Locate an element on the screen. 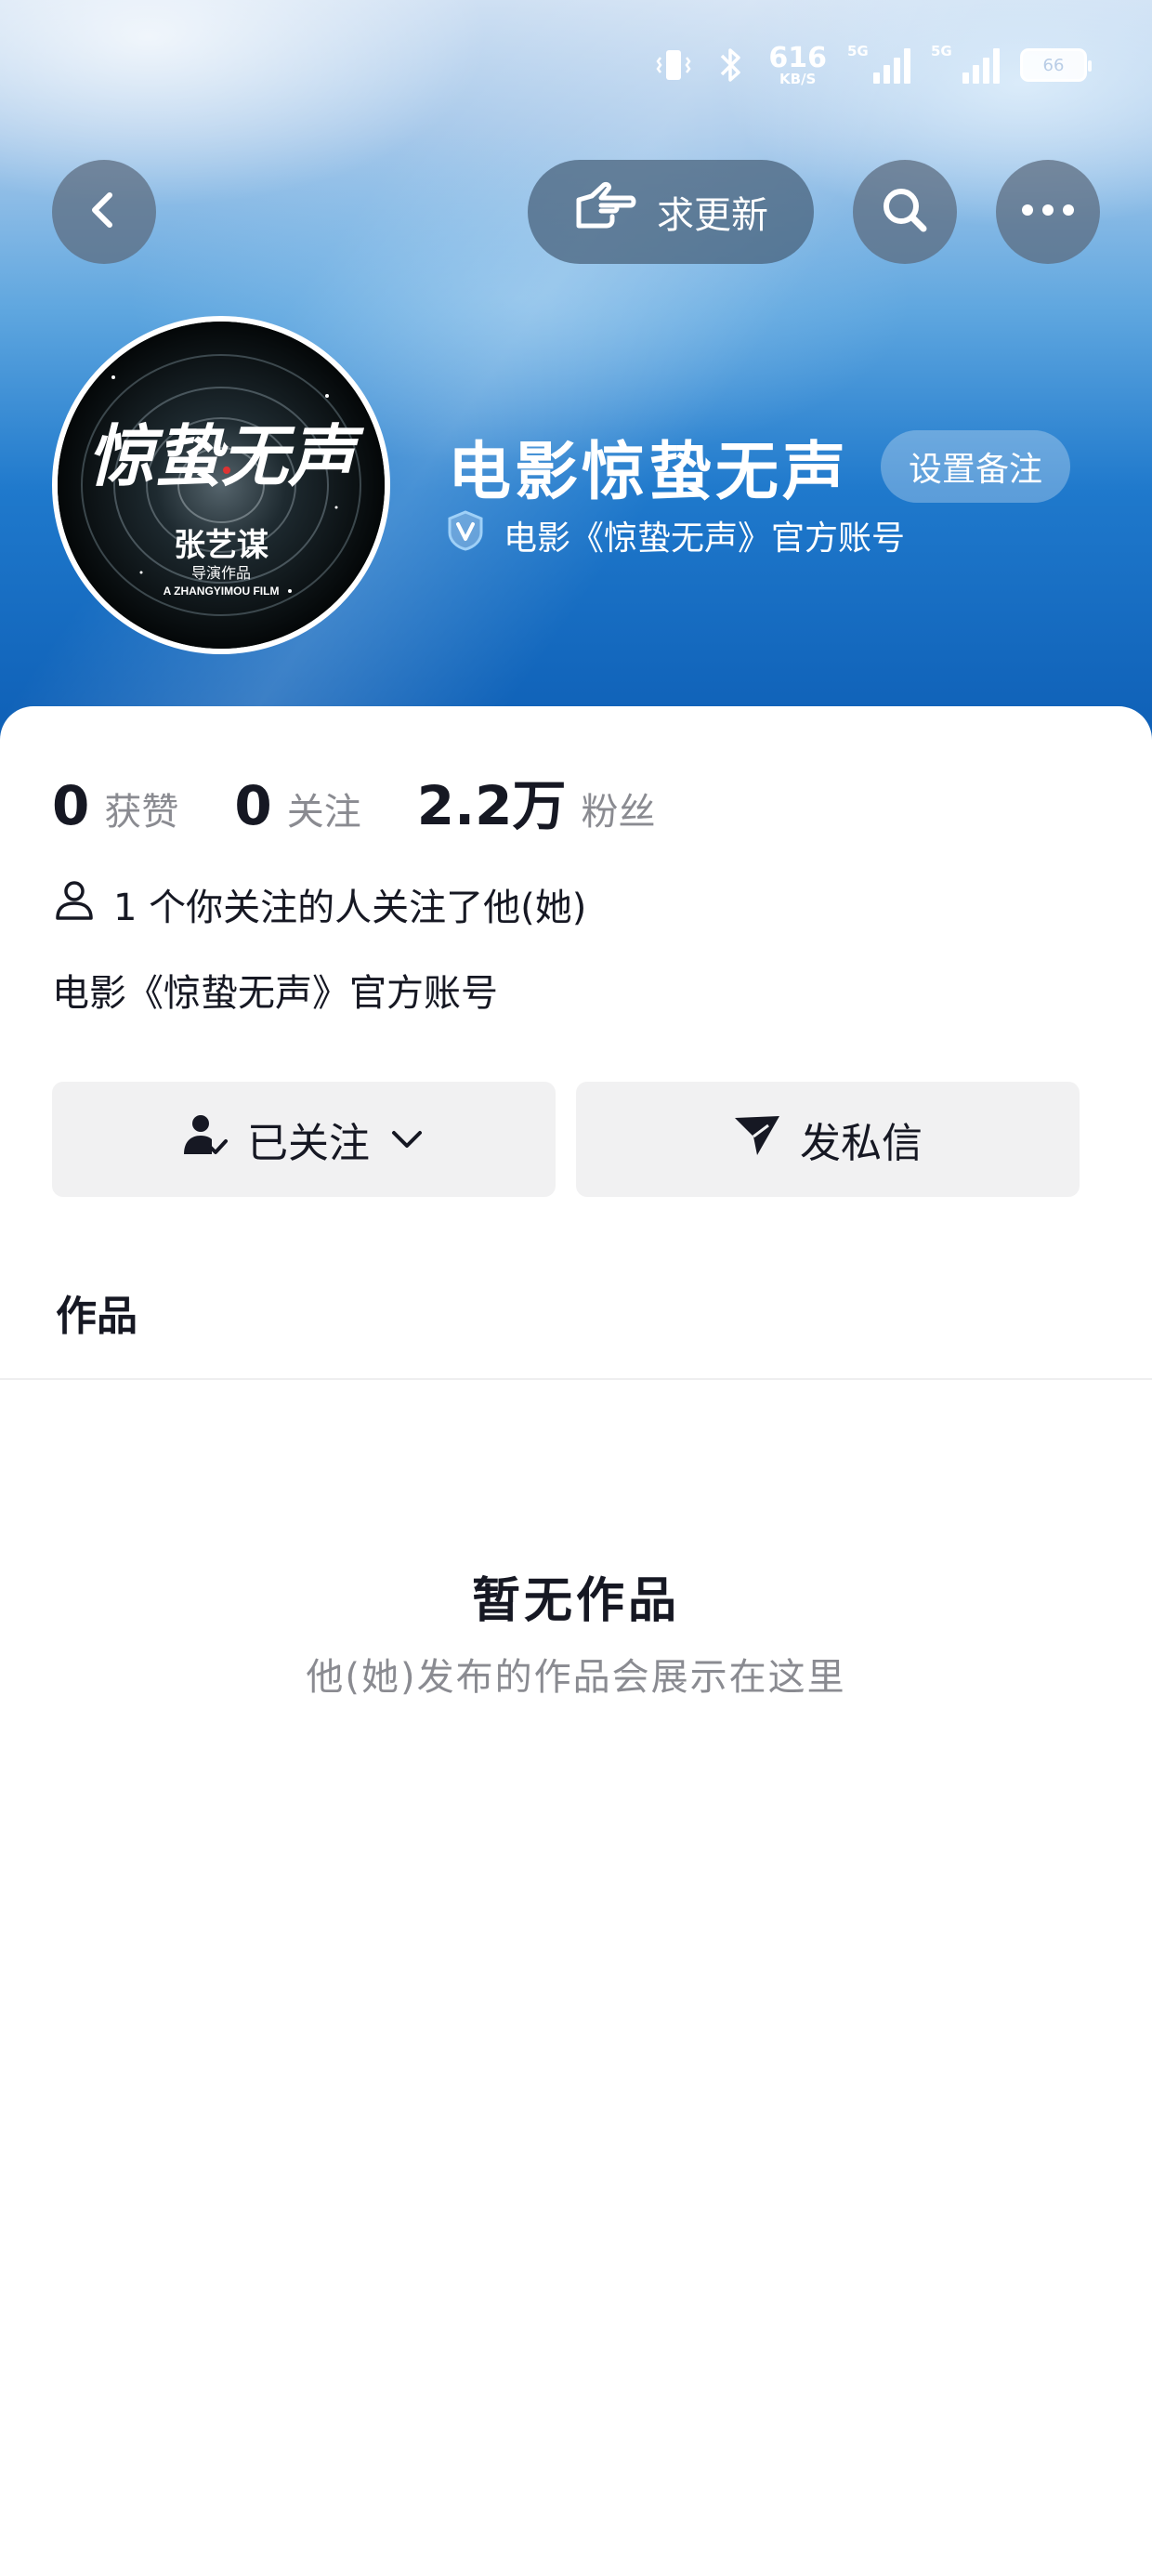 The image size is (1152, 2576). sim1-network-label: 5G is located at coordinates (858, 51).